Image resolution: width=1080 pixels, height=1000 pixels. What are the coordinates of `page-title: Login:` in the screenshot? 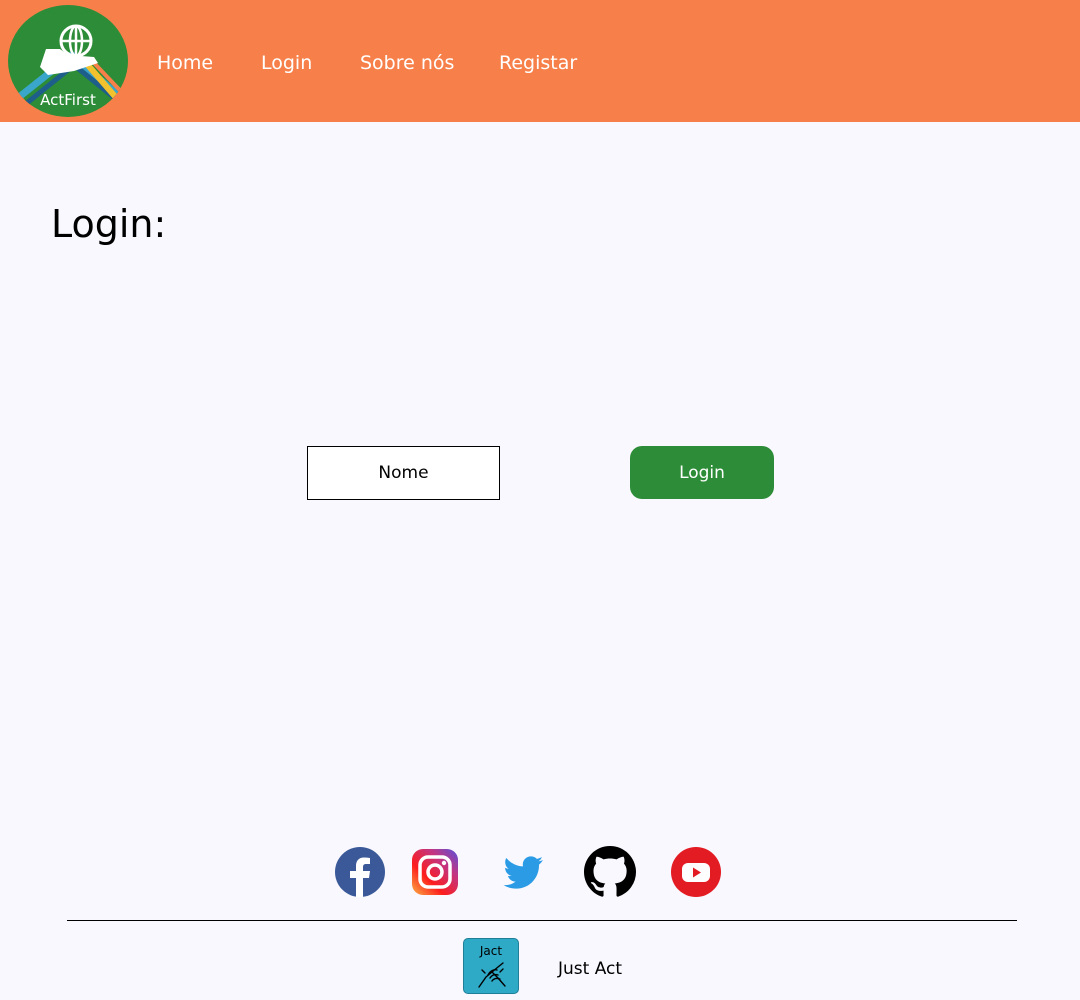 It's located at (109, 224).